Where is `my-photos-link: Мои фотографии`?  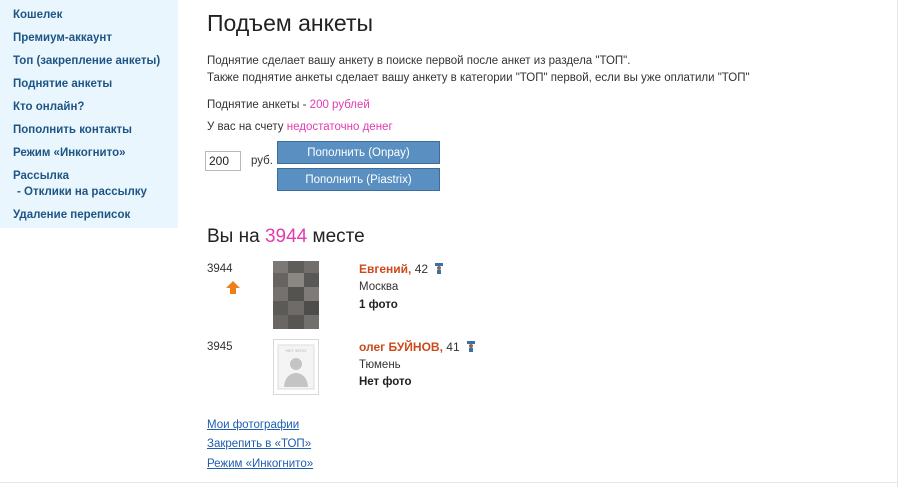 my-photos-link: Мои фотографии is located at coordinates (253, 425).